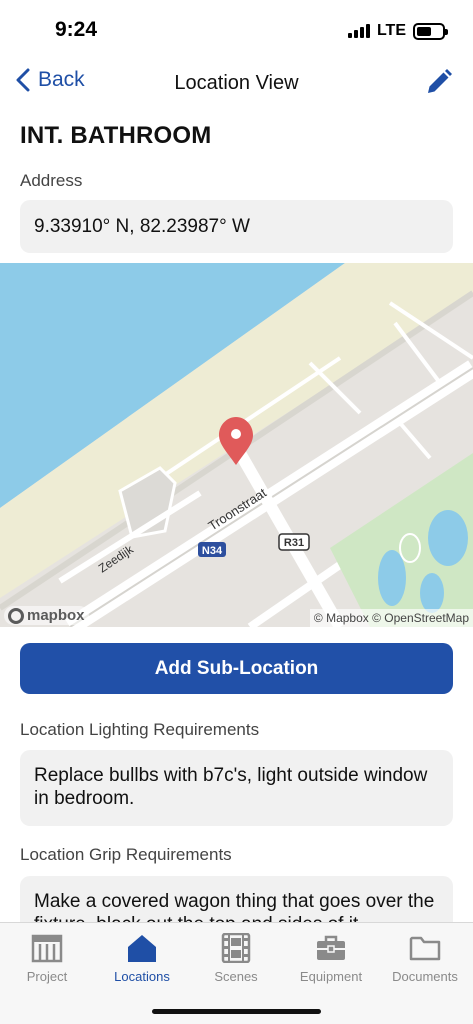 This screenshot has width=473, height=1024. Describe the element at coordinates (116, 135) in the screenshot. I see `location-name: INT. BATHROOM` at that location.